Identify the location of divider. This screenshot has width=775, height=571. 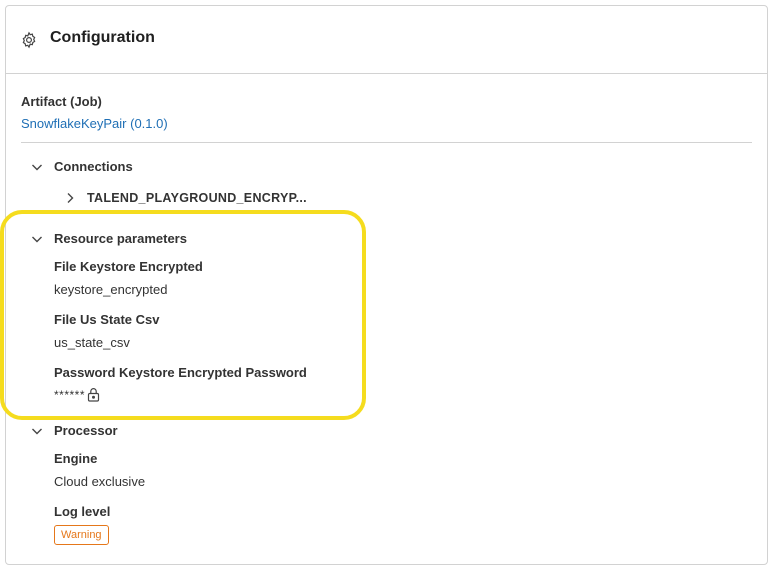
(386, 142).